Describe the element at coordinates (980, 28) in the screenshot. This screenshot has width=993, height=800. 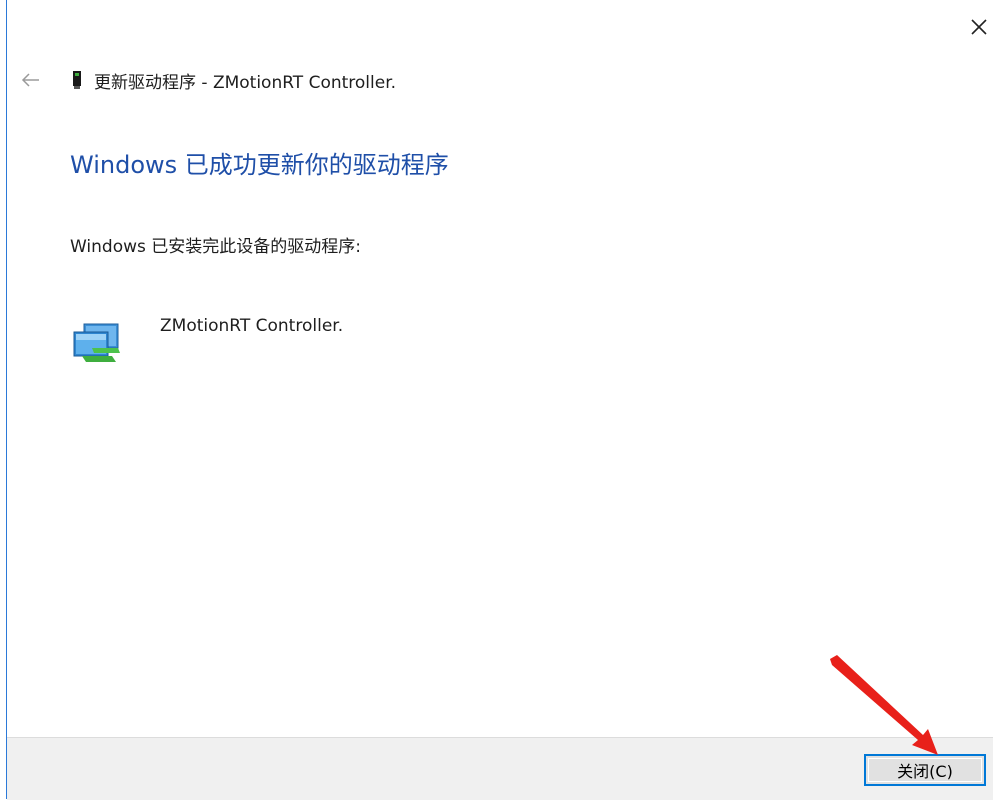
I see `close-icon` at that location.